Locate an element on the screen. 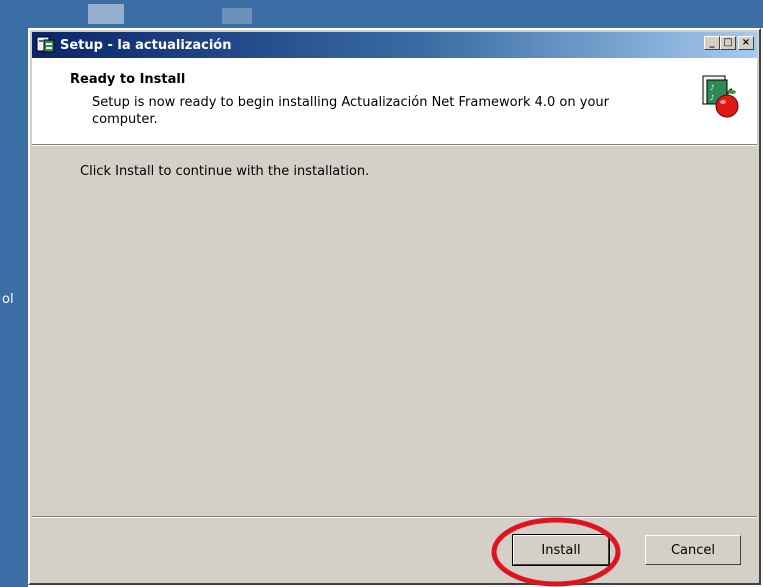 The height and width of the screenshot is (587, 763). setup-app-icon is located at coordinates (46, 45).